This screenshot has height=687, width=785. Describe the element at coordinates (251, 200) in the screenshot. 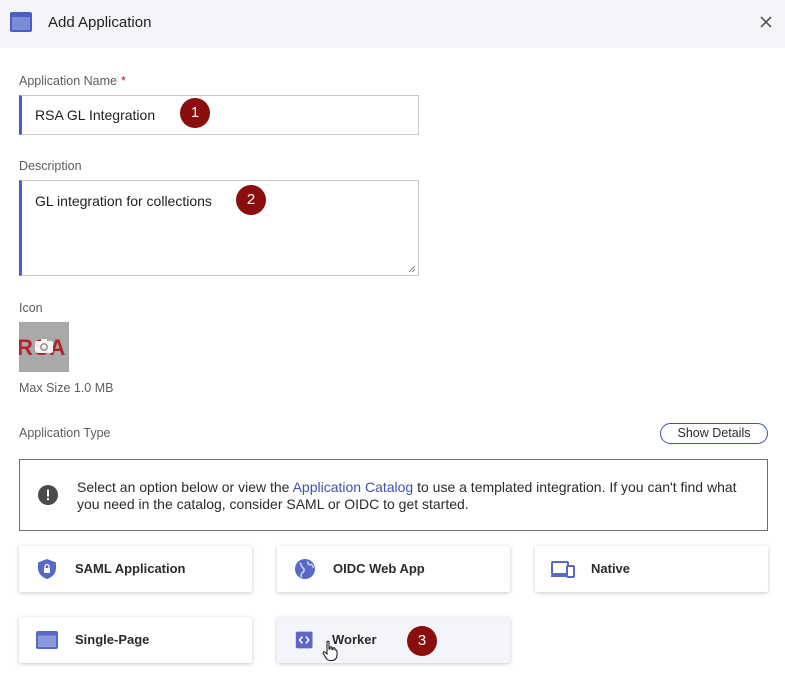

I see `step-marker-2: 2` at that location.